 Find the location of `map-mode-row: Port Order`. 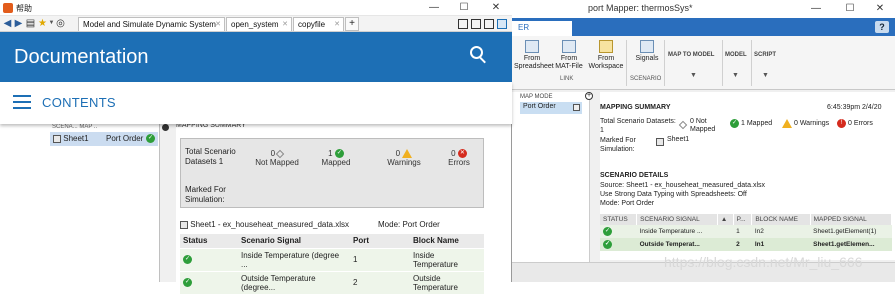

map-mode-row: Port Order is located at coordinates (551, 108).